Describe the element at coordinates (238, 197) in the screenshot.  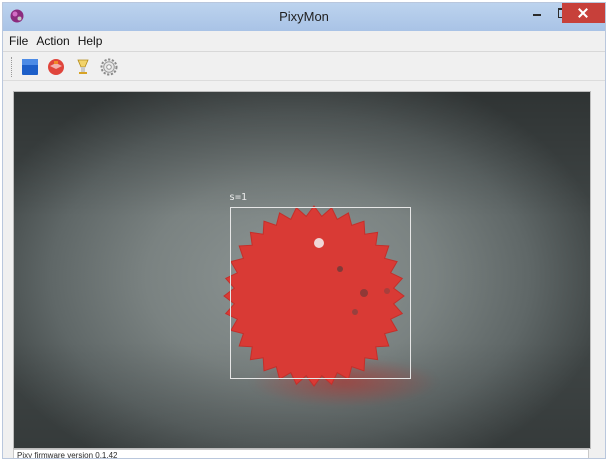
I see `detection-label: s=1` at that location.